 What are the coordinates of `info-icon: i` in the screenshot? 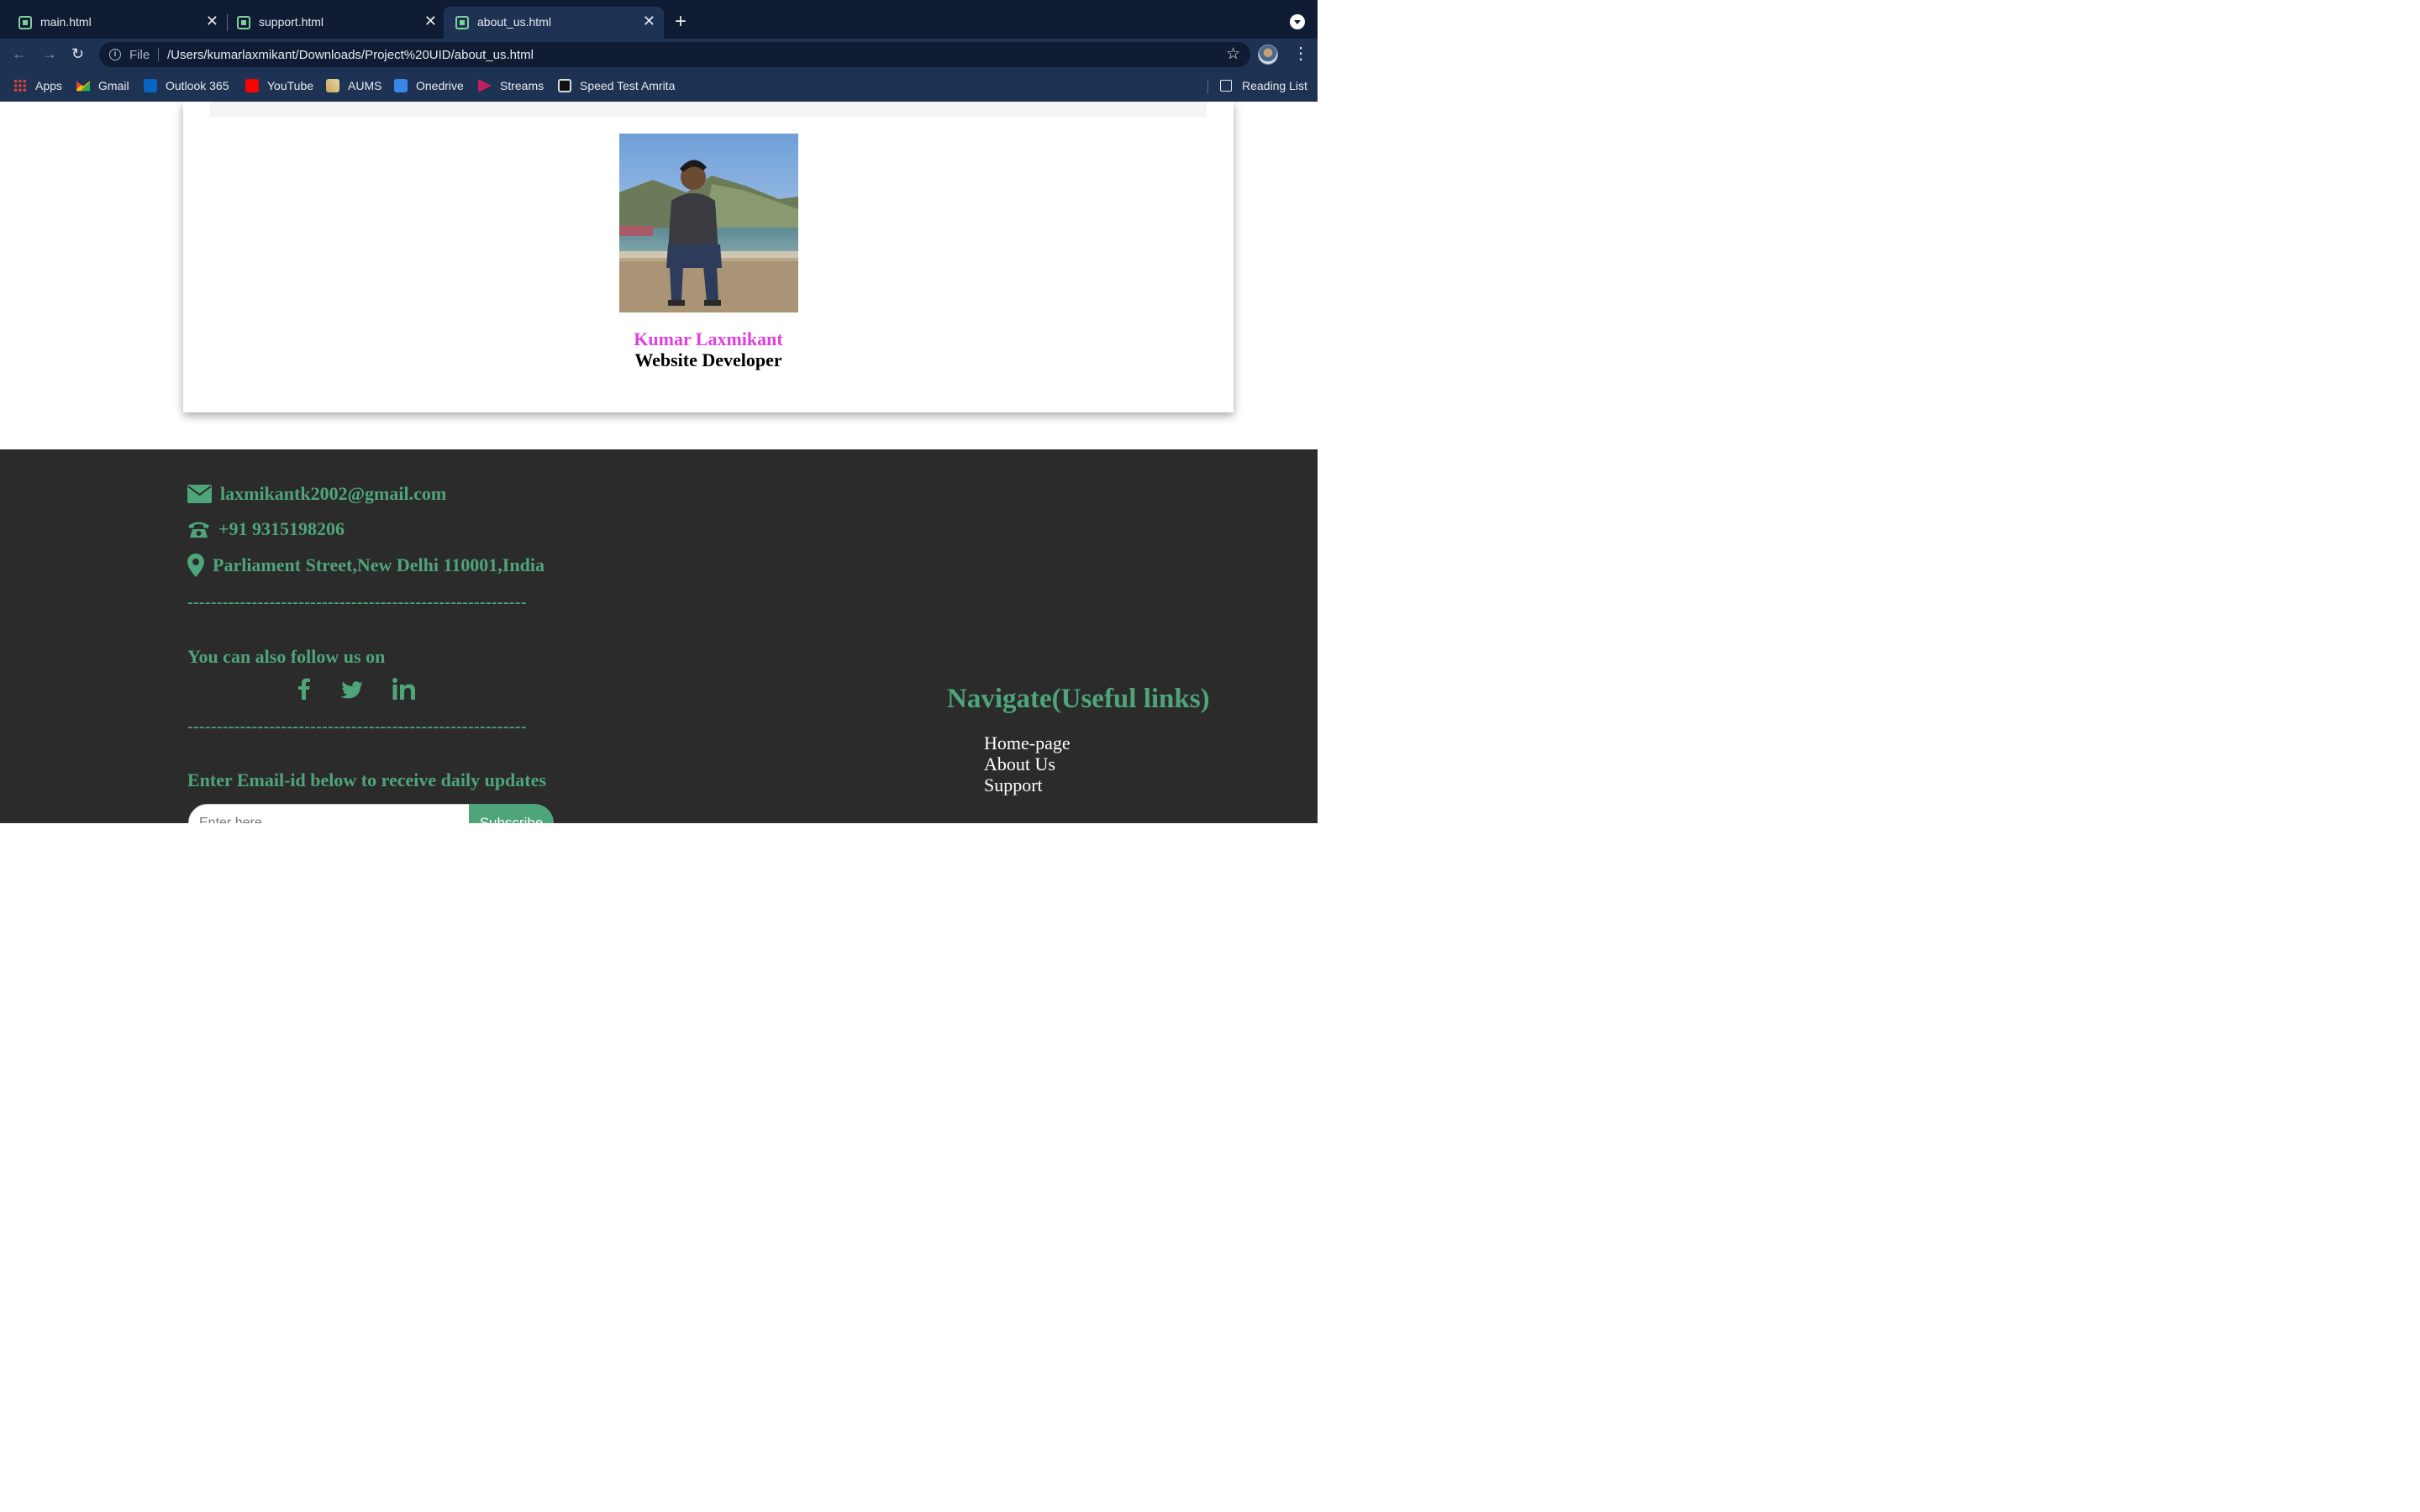 It's located at (115, 54).